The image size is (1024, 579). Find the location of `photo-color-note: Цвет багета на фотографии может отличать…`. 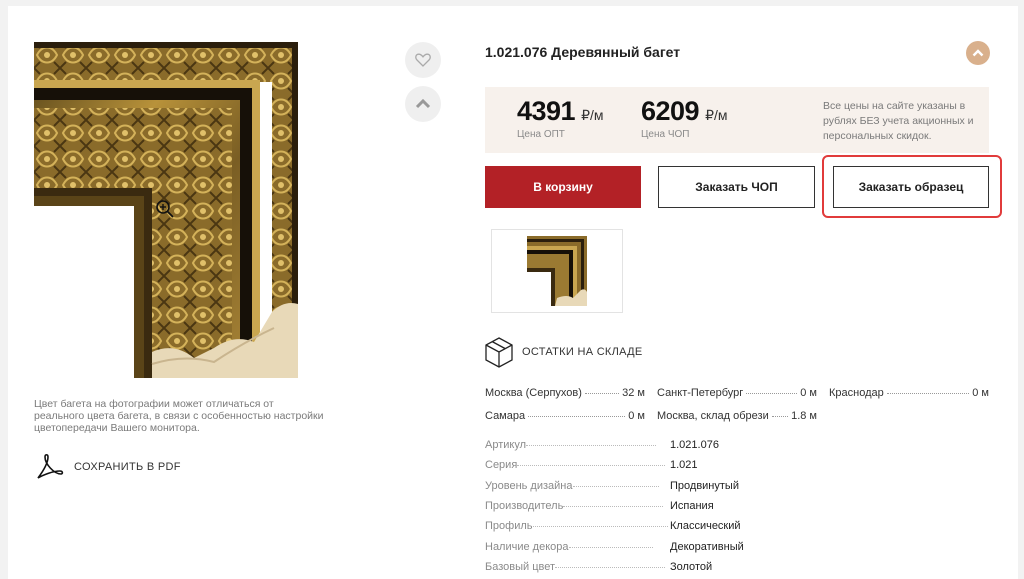

photo-color-note: Цвет багета на фотографии может отличать… is located at coordinates (179, 416).